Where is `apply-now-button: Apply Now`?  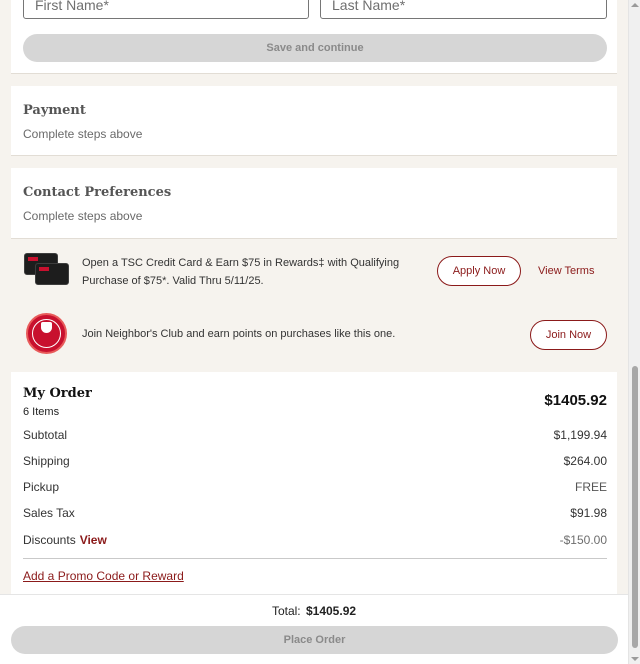
apply-now-button: Apply Now is located at coordinates (479, 271).